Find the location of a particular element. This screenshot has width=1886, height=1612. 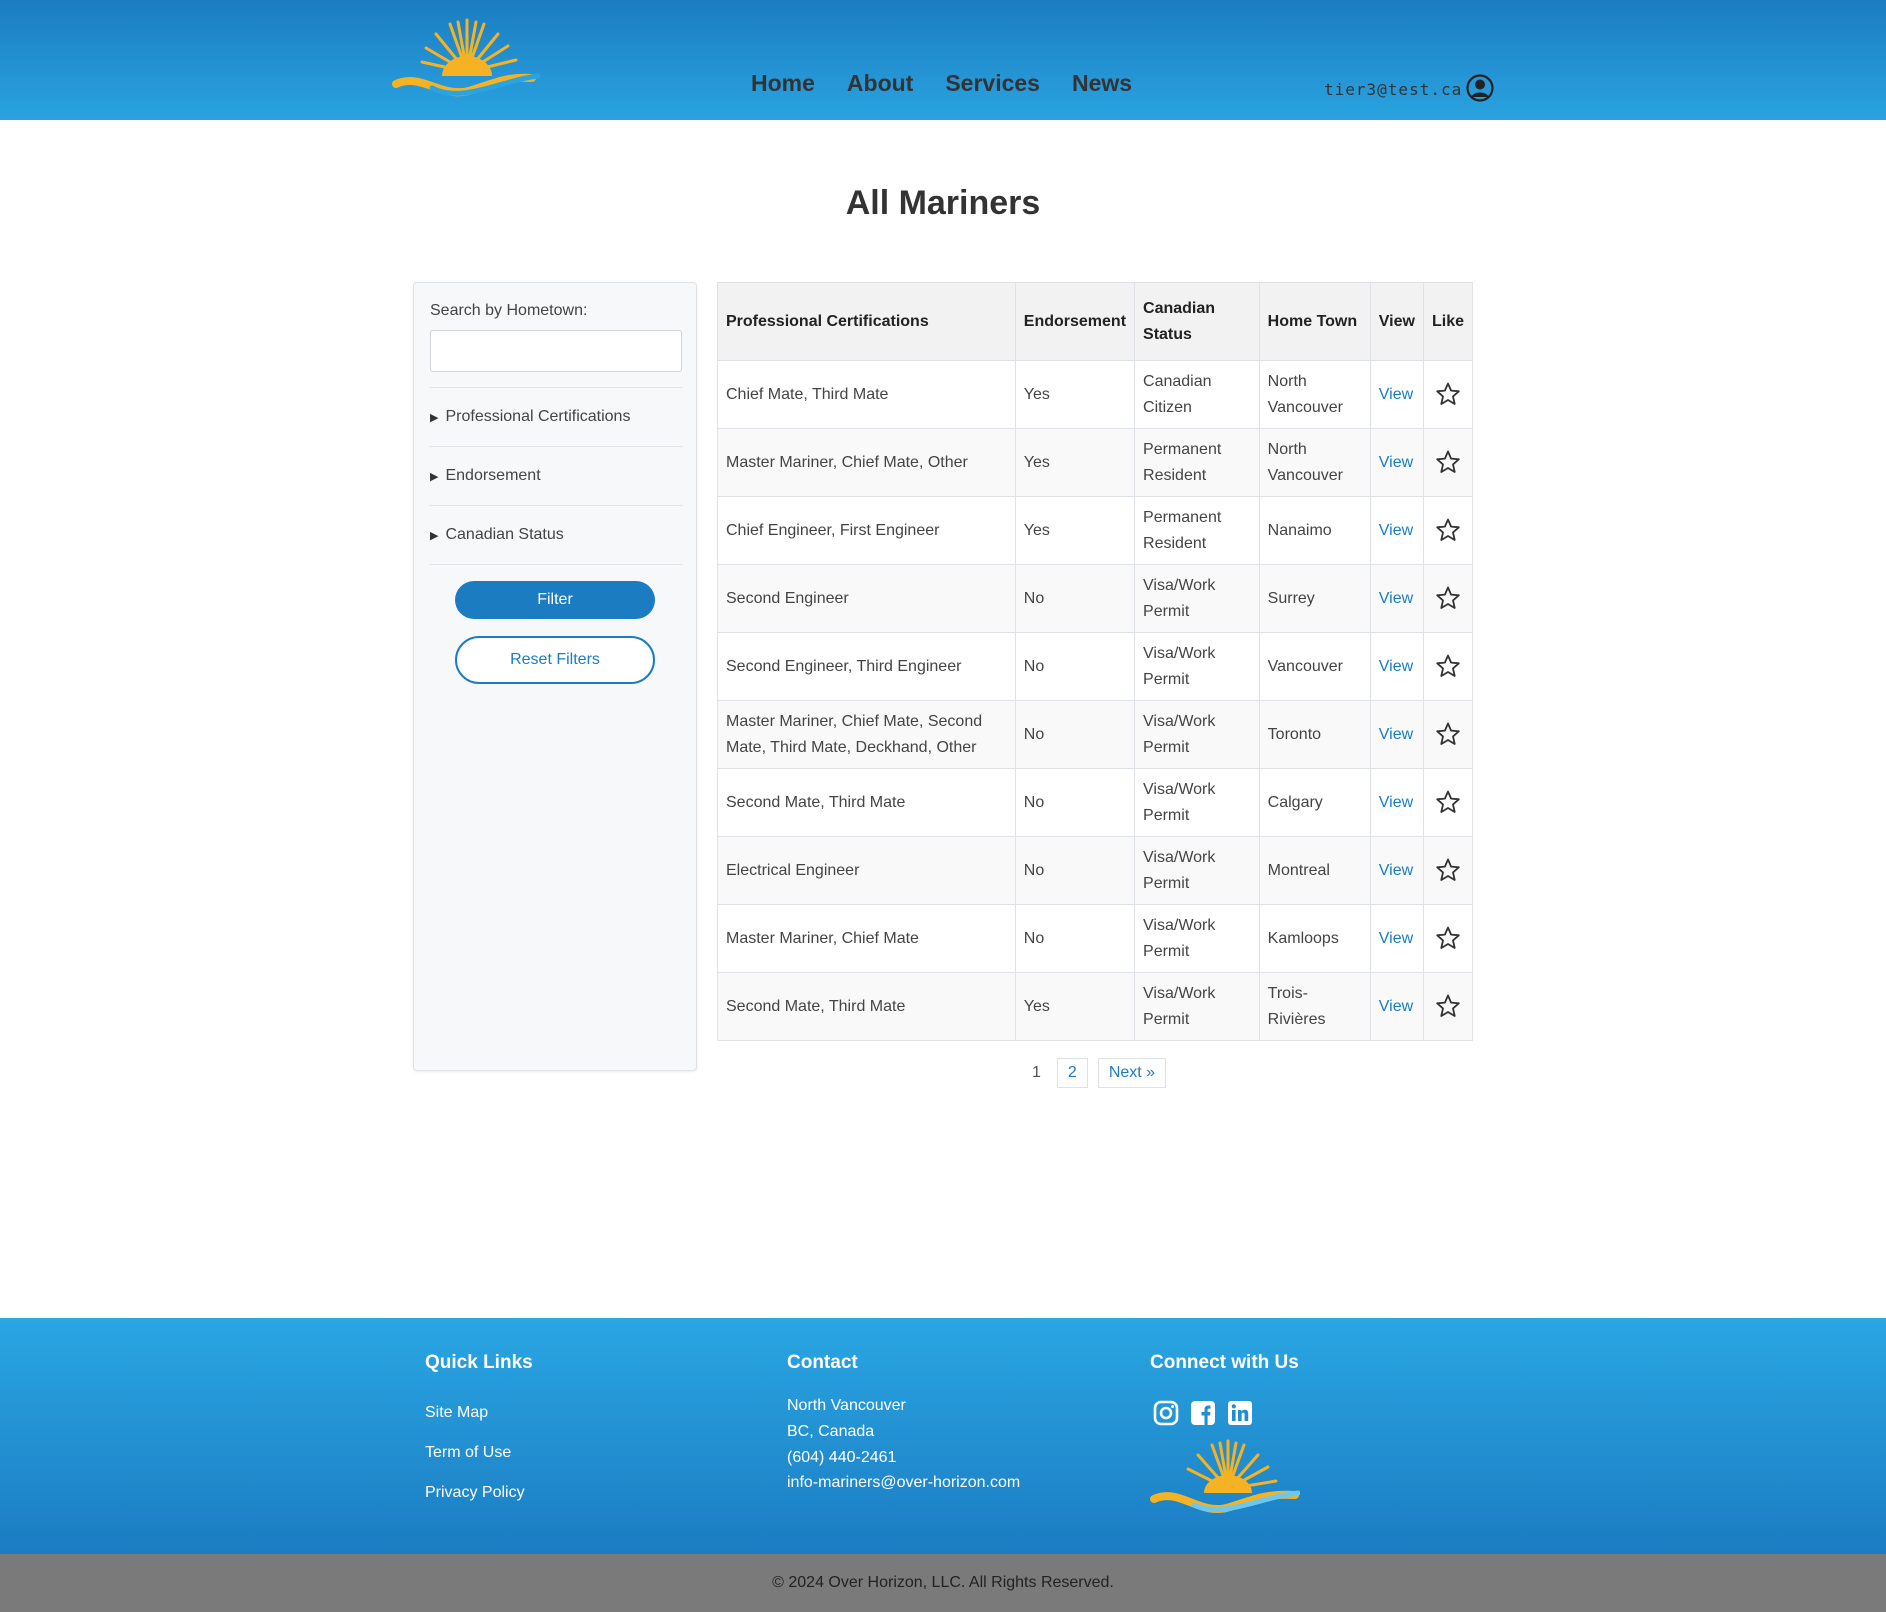

main-nav: Home About Services News is located at coordinates (941, 83).